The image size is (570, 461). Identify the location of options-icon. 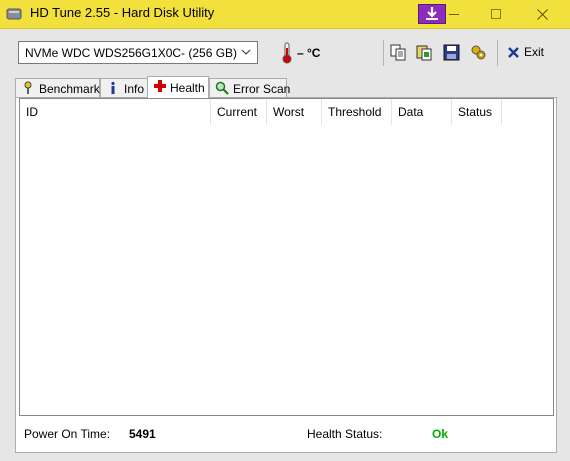
(478, 52).